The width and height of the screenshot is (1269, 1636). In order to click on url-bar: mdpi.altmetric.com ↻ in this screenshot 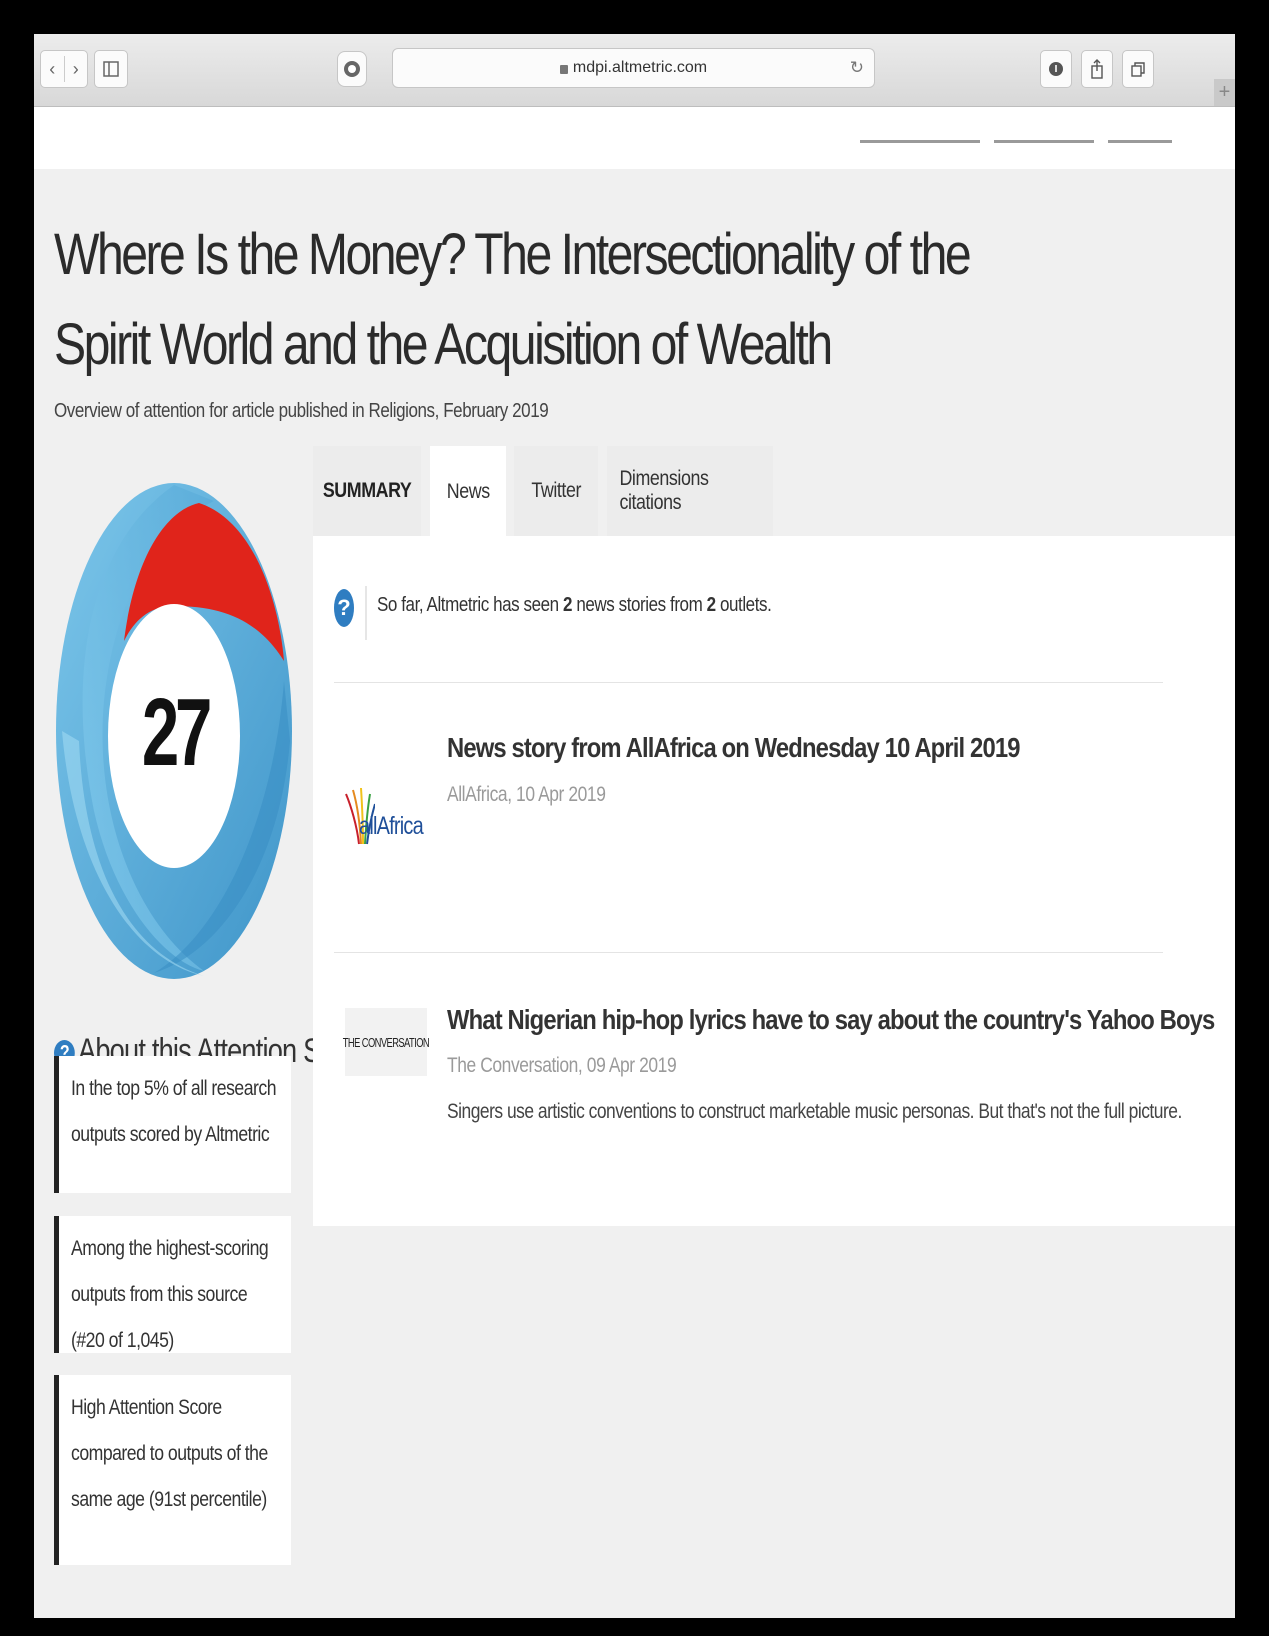, I will do `click(633, 68)`.